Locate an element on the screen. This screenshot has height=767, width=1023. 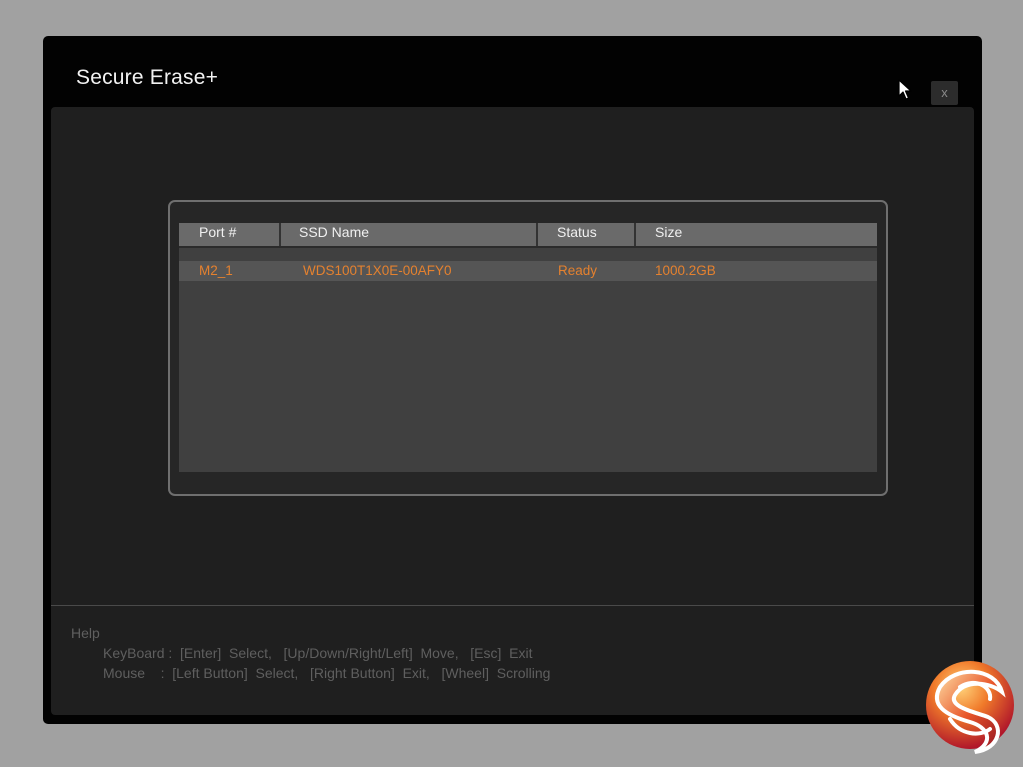
cell-ssd-name: WDS100T1X0E-00AFY0 is located at coordinates (377, 270).